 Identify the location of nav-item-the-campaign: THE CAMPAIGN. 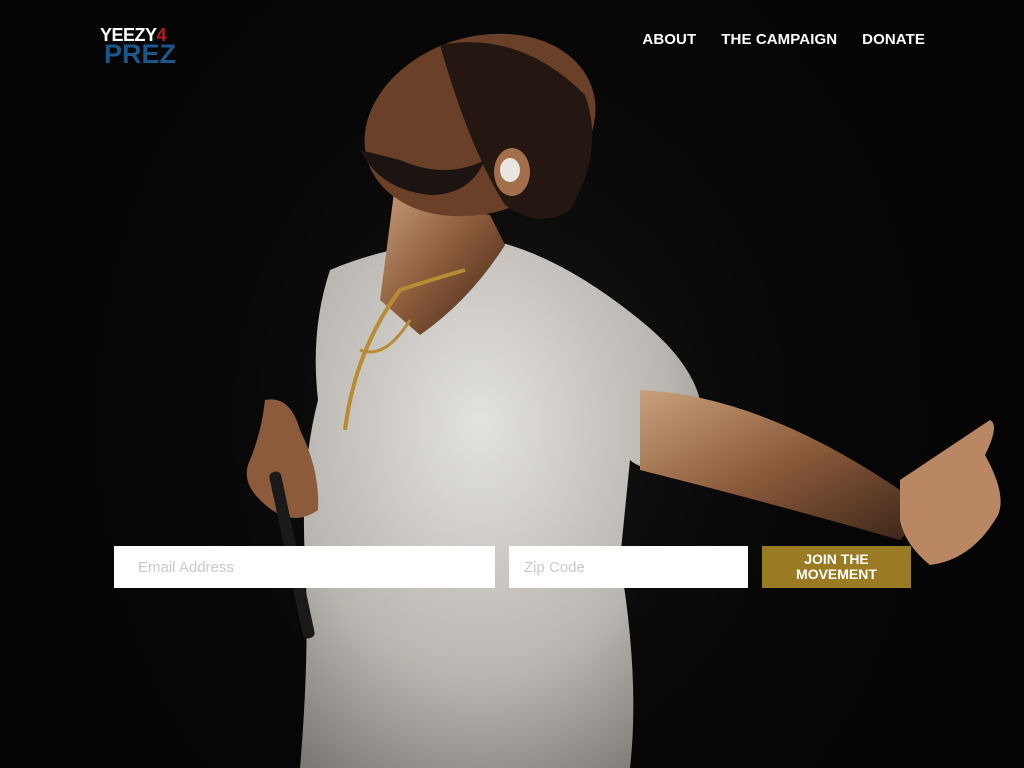
(779, 39).